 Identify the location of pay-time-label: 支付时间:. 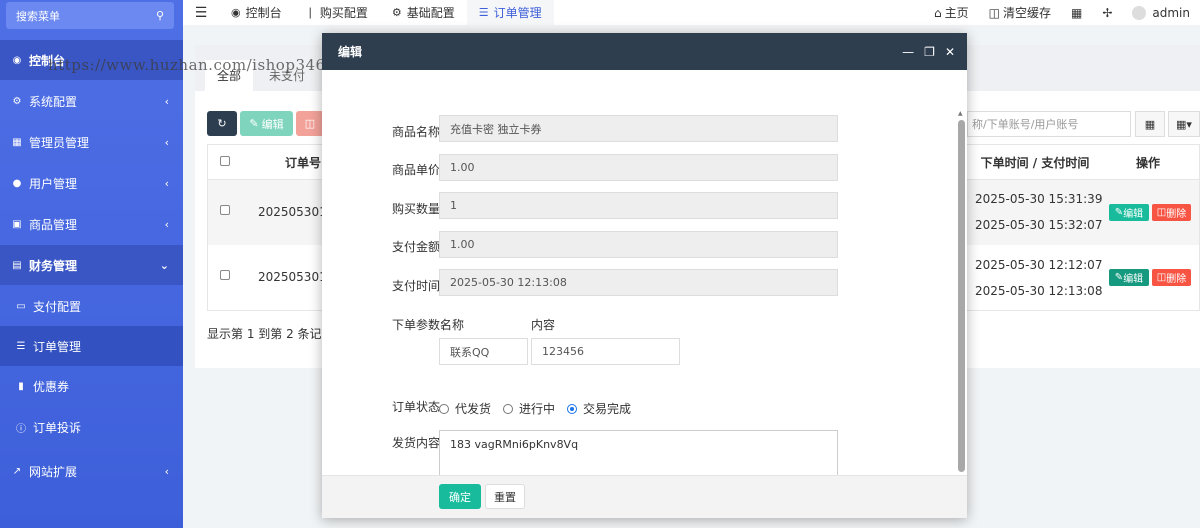
(417, 286).